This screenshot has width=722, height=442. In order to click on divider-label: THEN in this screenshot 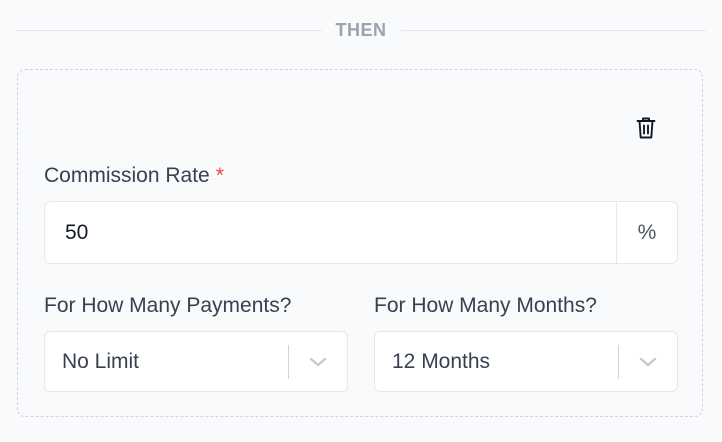, I will do `click(361, 29)`.